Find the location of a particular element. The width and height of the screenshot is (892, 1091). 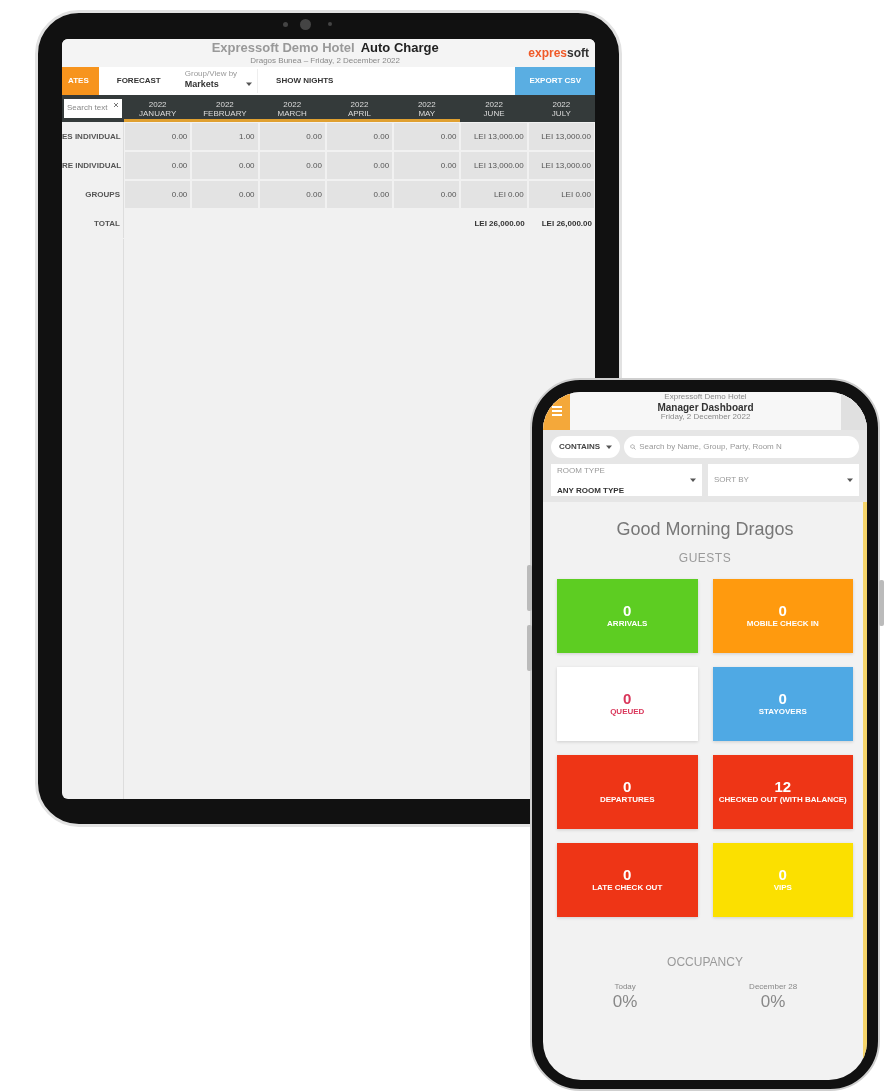

tab: ATES is located at coordinates (80, 80).